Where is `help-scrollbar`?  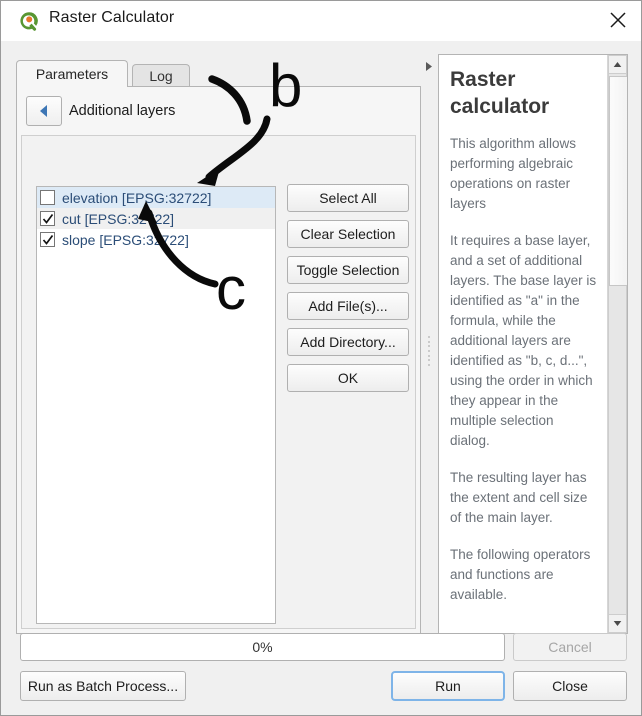
help-scrollbar is located at coordinates (617, 344).